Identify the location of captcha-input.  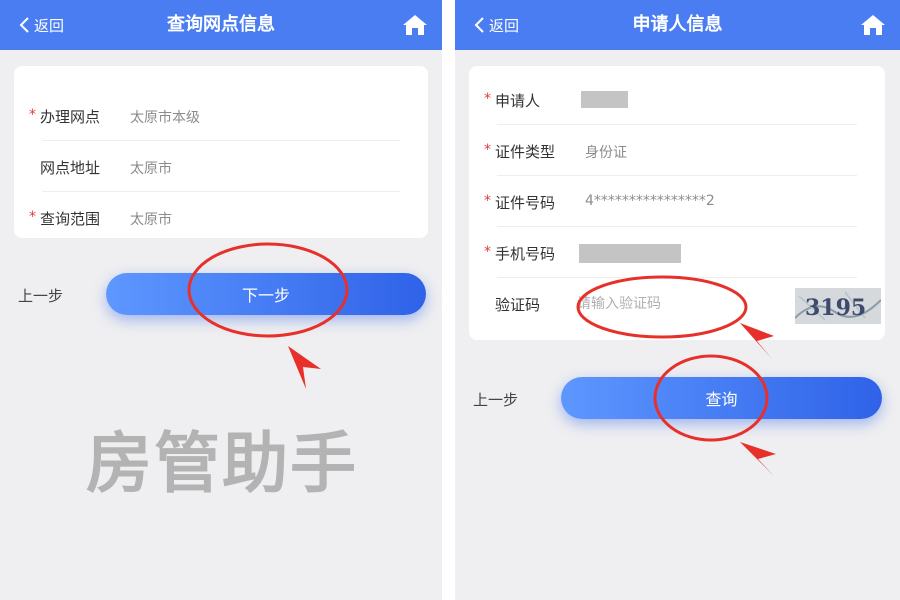
(667, 304).